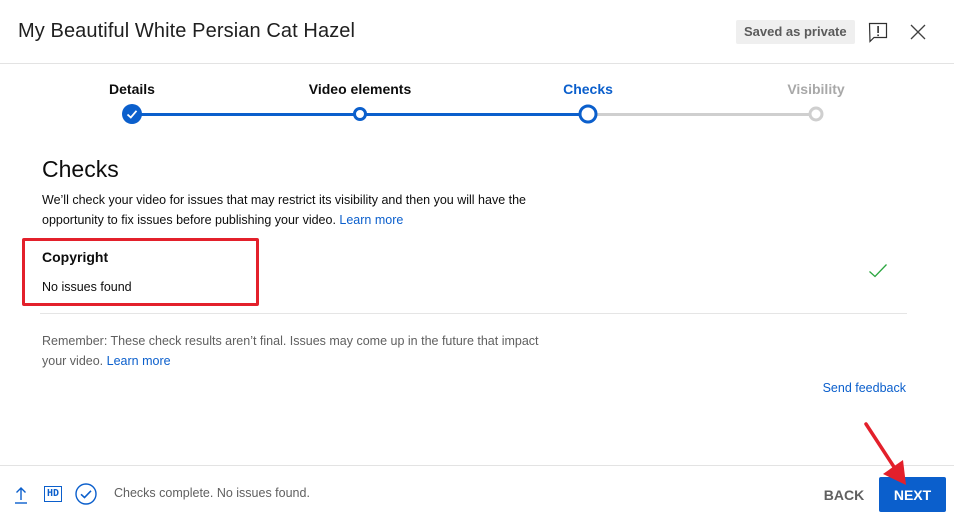 The image size is (954, 519). I want to click on send-feedback-link: Send feedback, so click(864, 388).